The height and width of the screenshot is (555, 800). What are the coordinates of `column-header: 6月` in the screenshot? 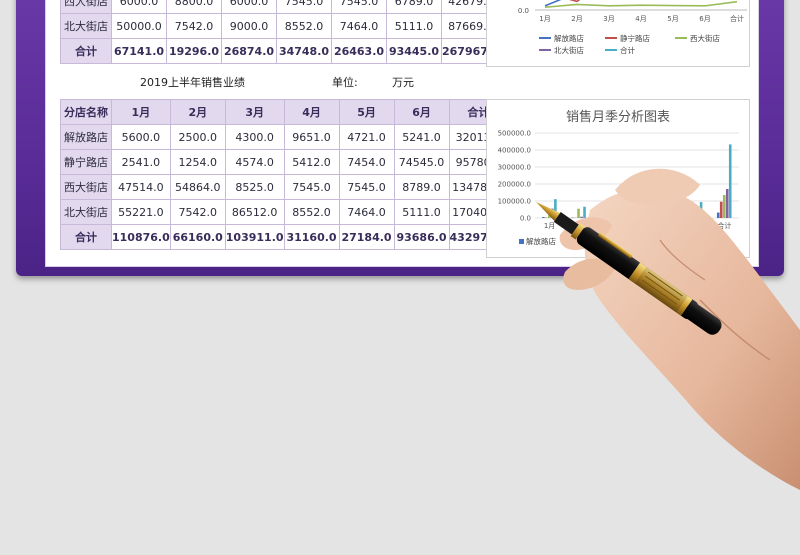 It's located at (421, 112).